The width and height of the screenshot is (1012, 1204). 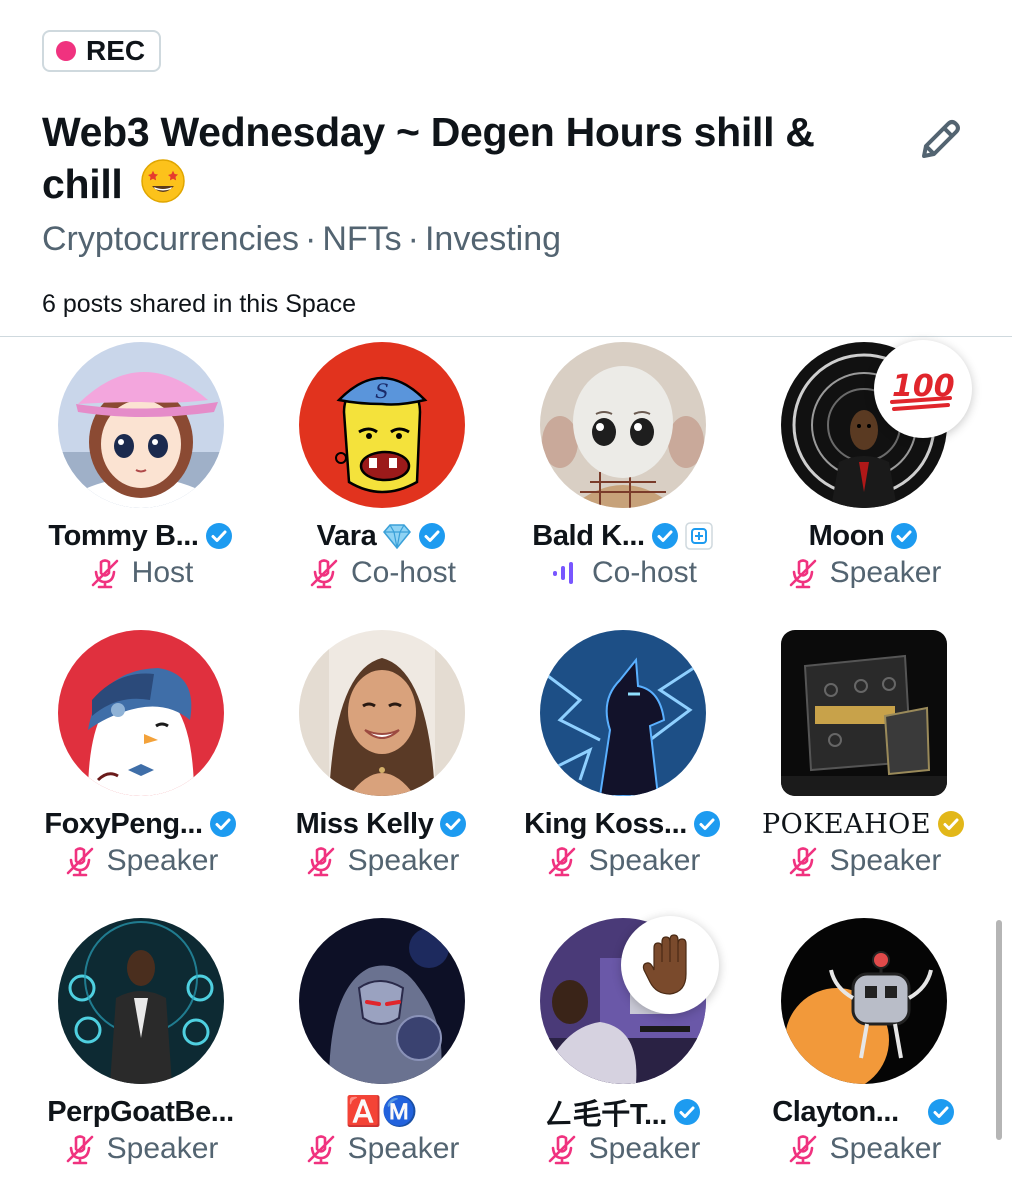 I want to click on participant-name: 🅰️Ⓜ️, so click(x=381, y=1112).